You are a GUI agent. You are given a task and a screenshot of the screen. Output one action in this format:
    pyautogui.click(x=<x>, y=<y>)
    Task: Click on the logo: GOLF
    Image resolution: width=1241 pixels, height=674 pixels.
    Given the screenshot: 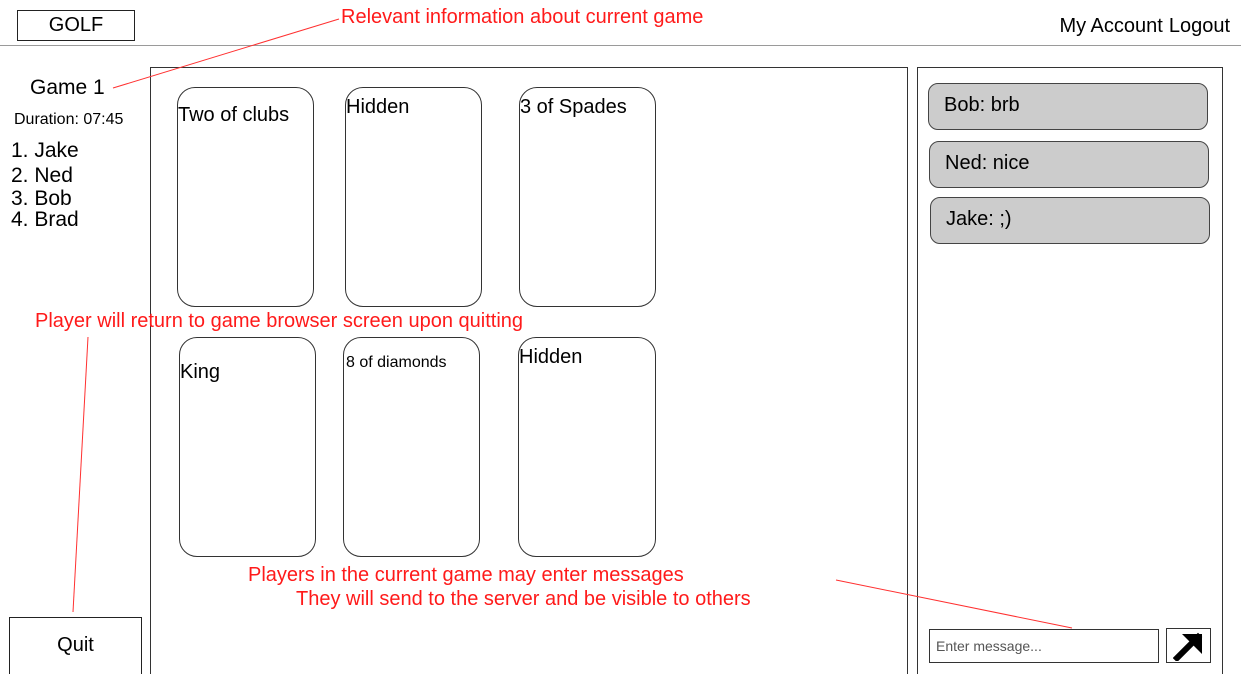 What is the action you would take?
    pyautogui.click(x=76, y=25)
    